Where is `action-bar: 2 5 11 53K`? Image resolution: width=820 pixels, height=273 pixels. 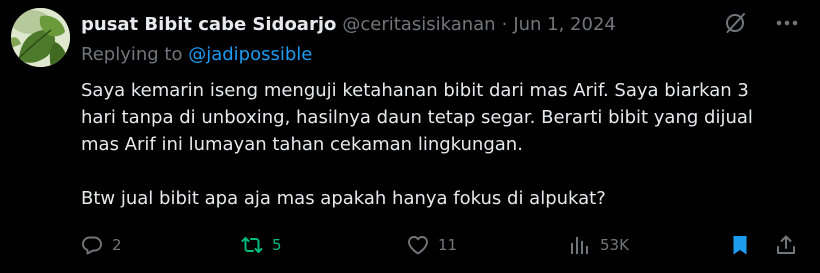
action-bar: 2 5 11 53K is located at coordinates (440, 245).